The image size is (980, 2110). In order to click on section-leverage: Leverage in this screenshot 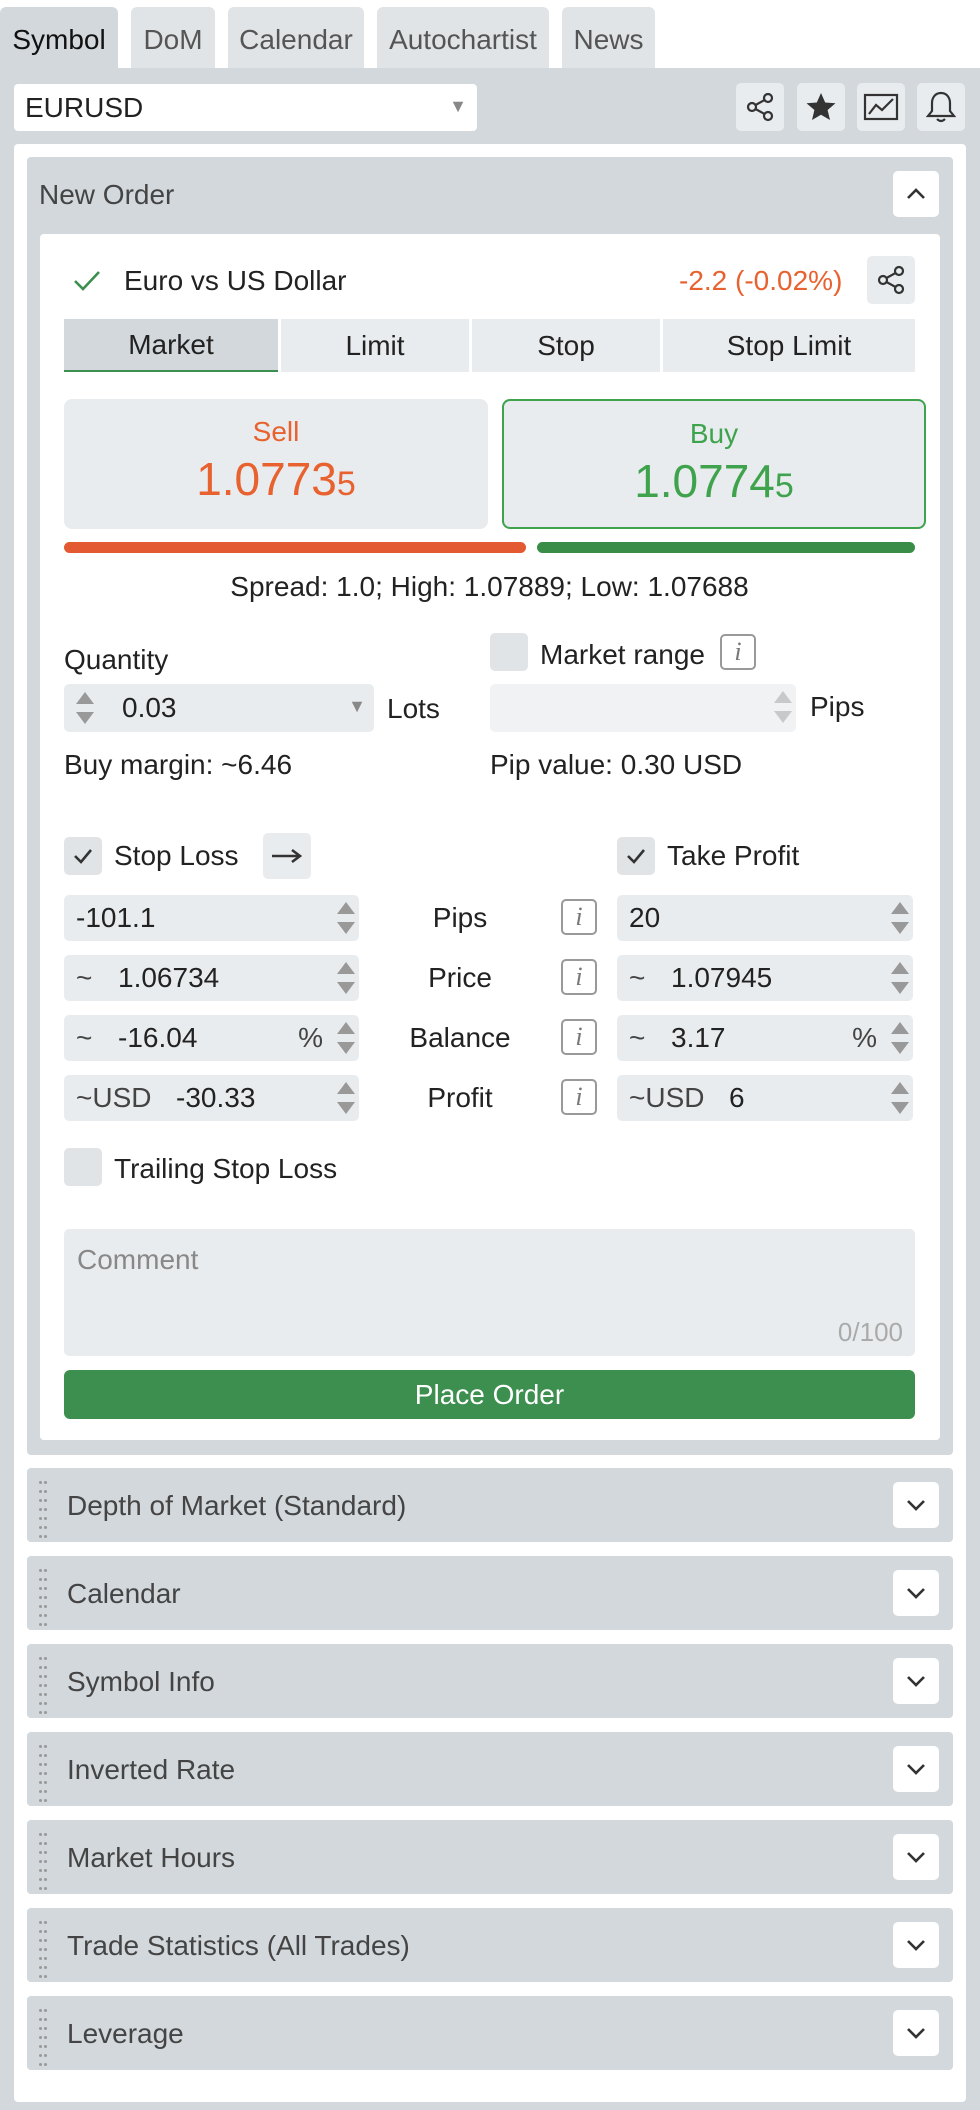, I will do `click(490, 2033)`.